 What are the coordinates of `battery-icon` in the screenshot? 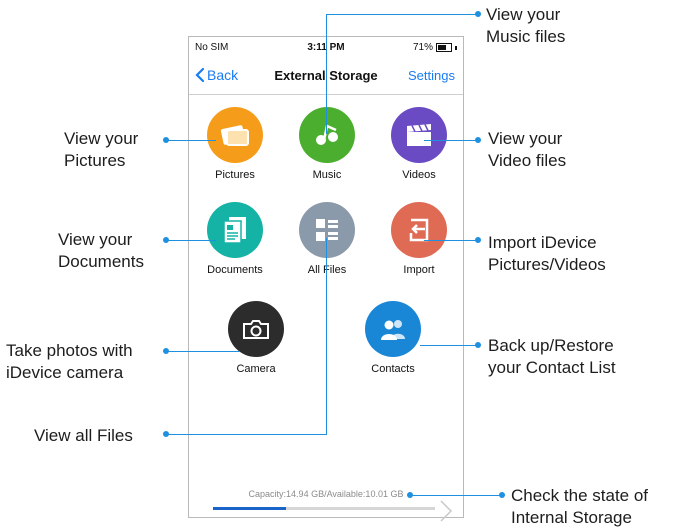 It's located at (444, 47).